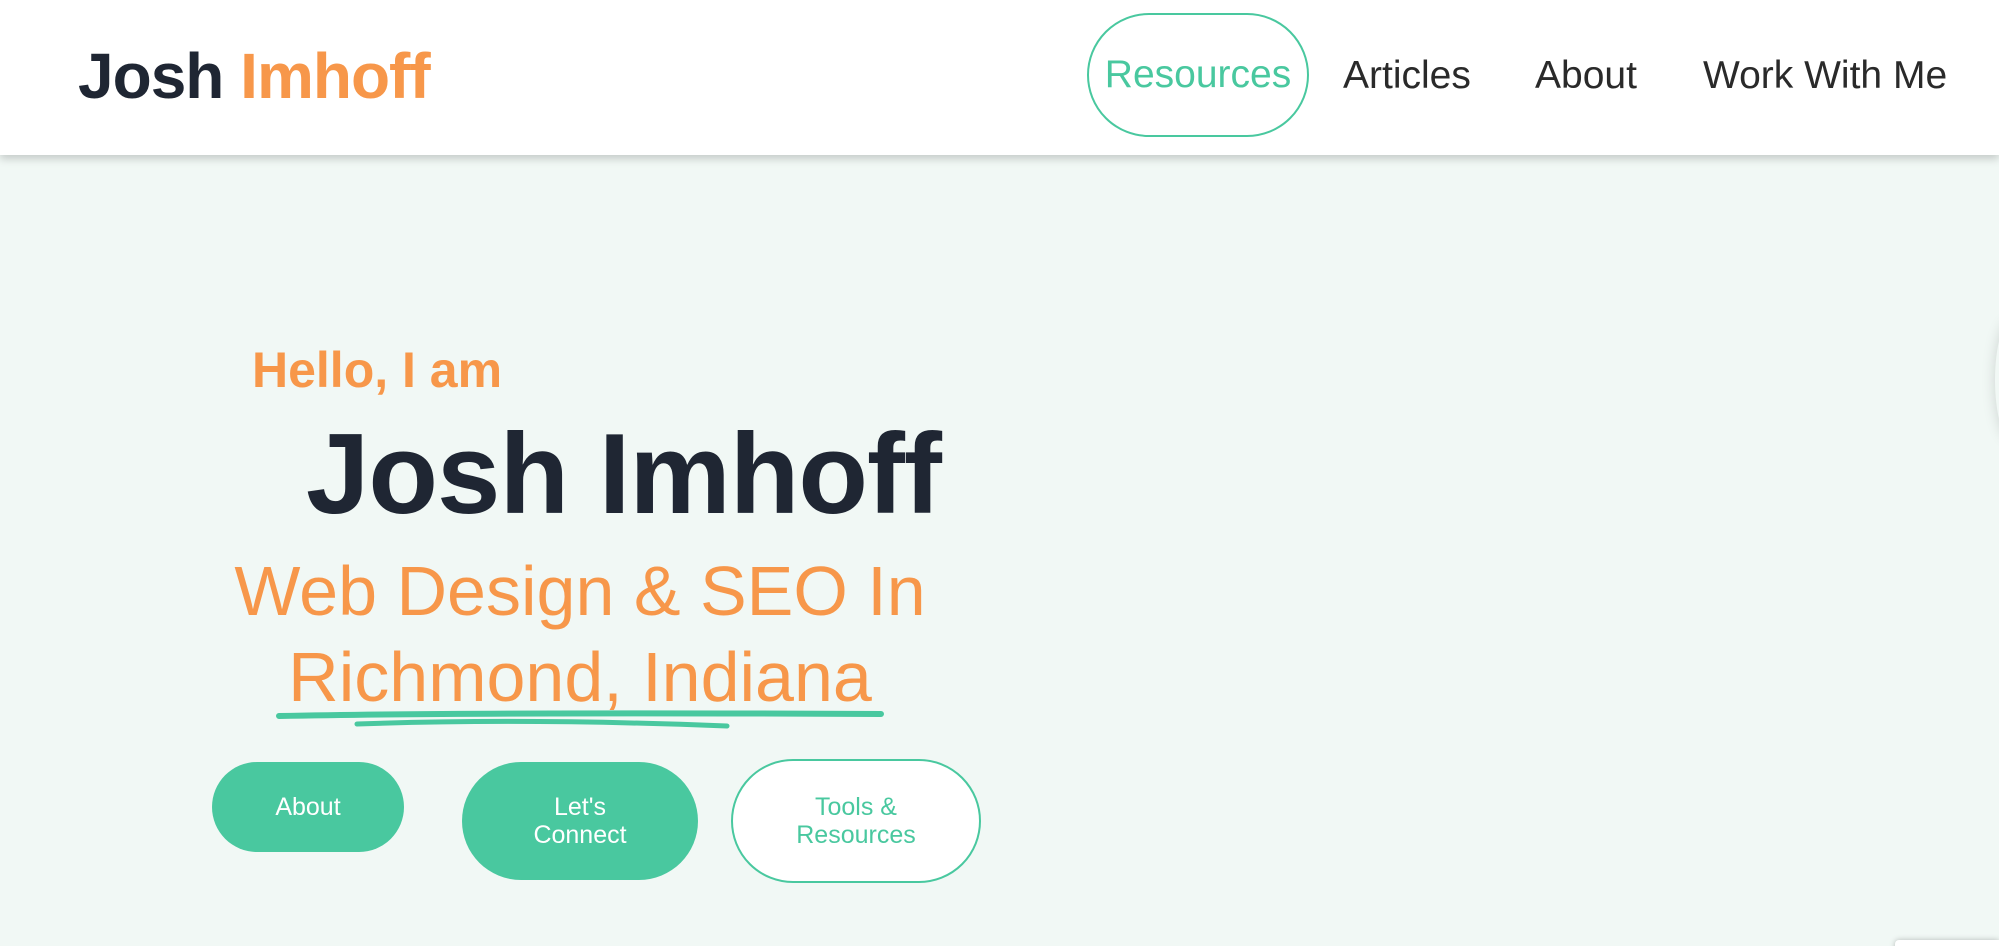 This screenshot has width=1999, height=946. I want to click on hero-greeting: Hello, I am, so click(377, 370).